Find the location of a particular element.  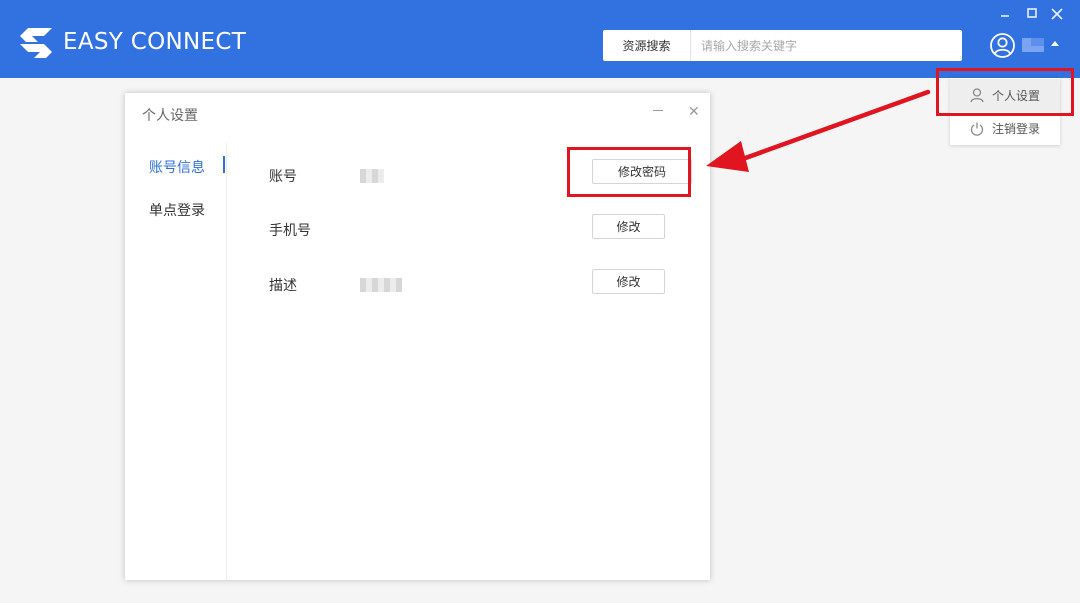

account-label: 账号 is located at coordinates (283, 177).